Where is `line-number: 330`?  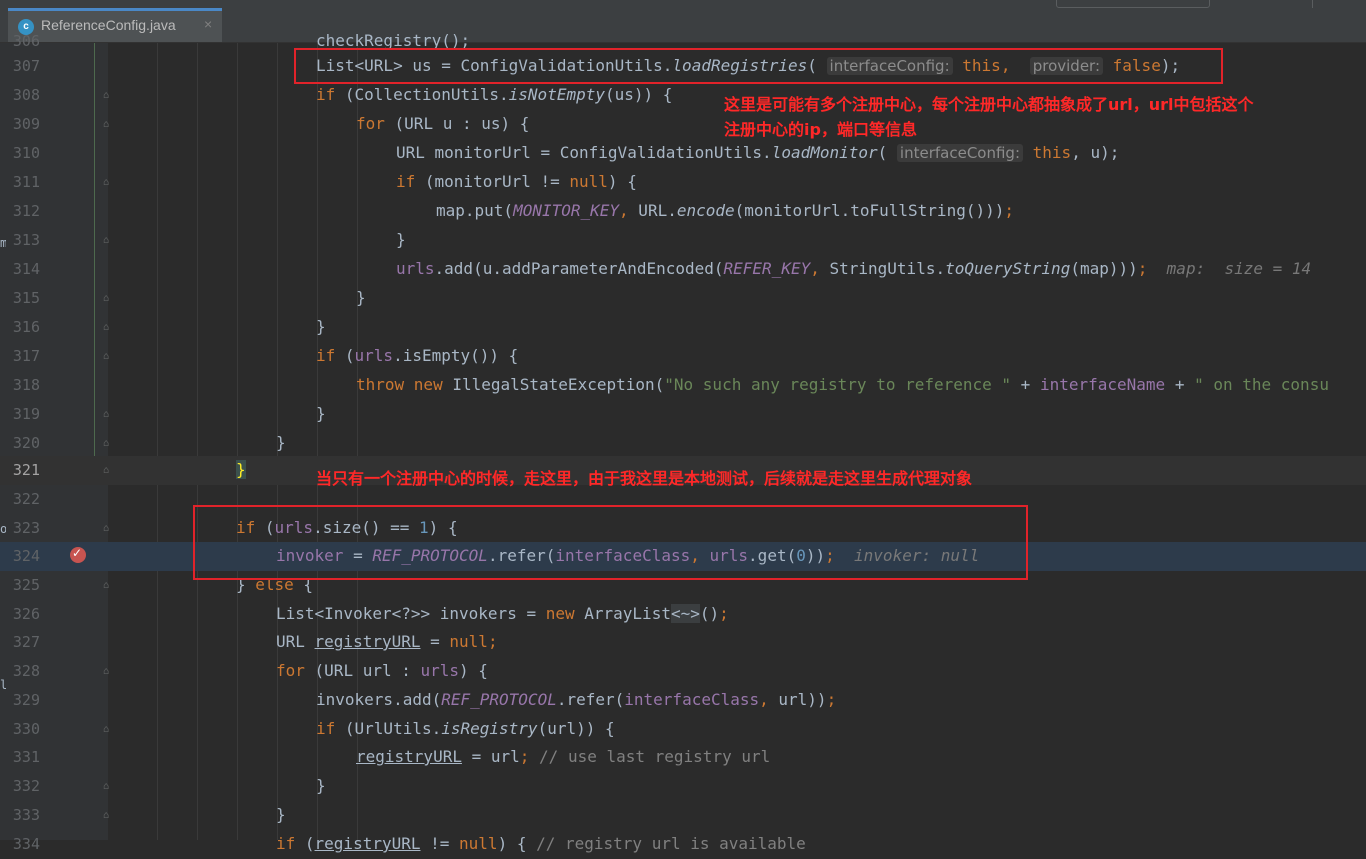
line-number: 330 is located at coordinates (26, 729).